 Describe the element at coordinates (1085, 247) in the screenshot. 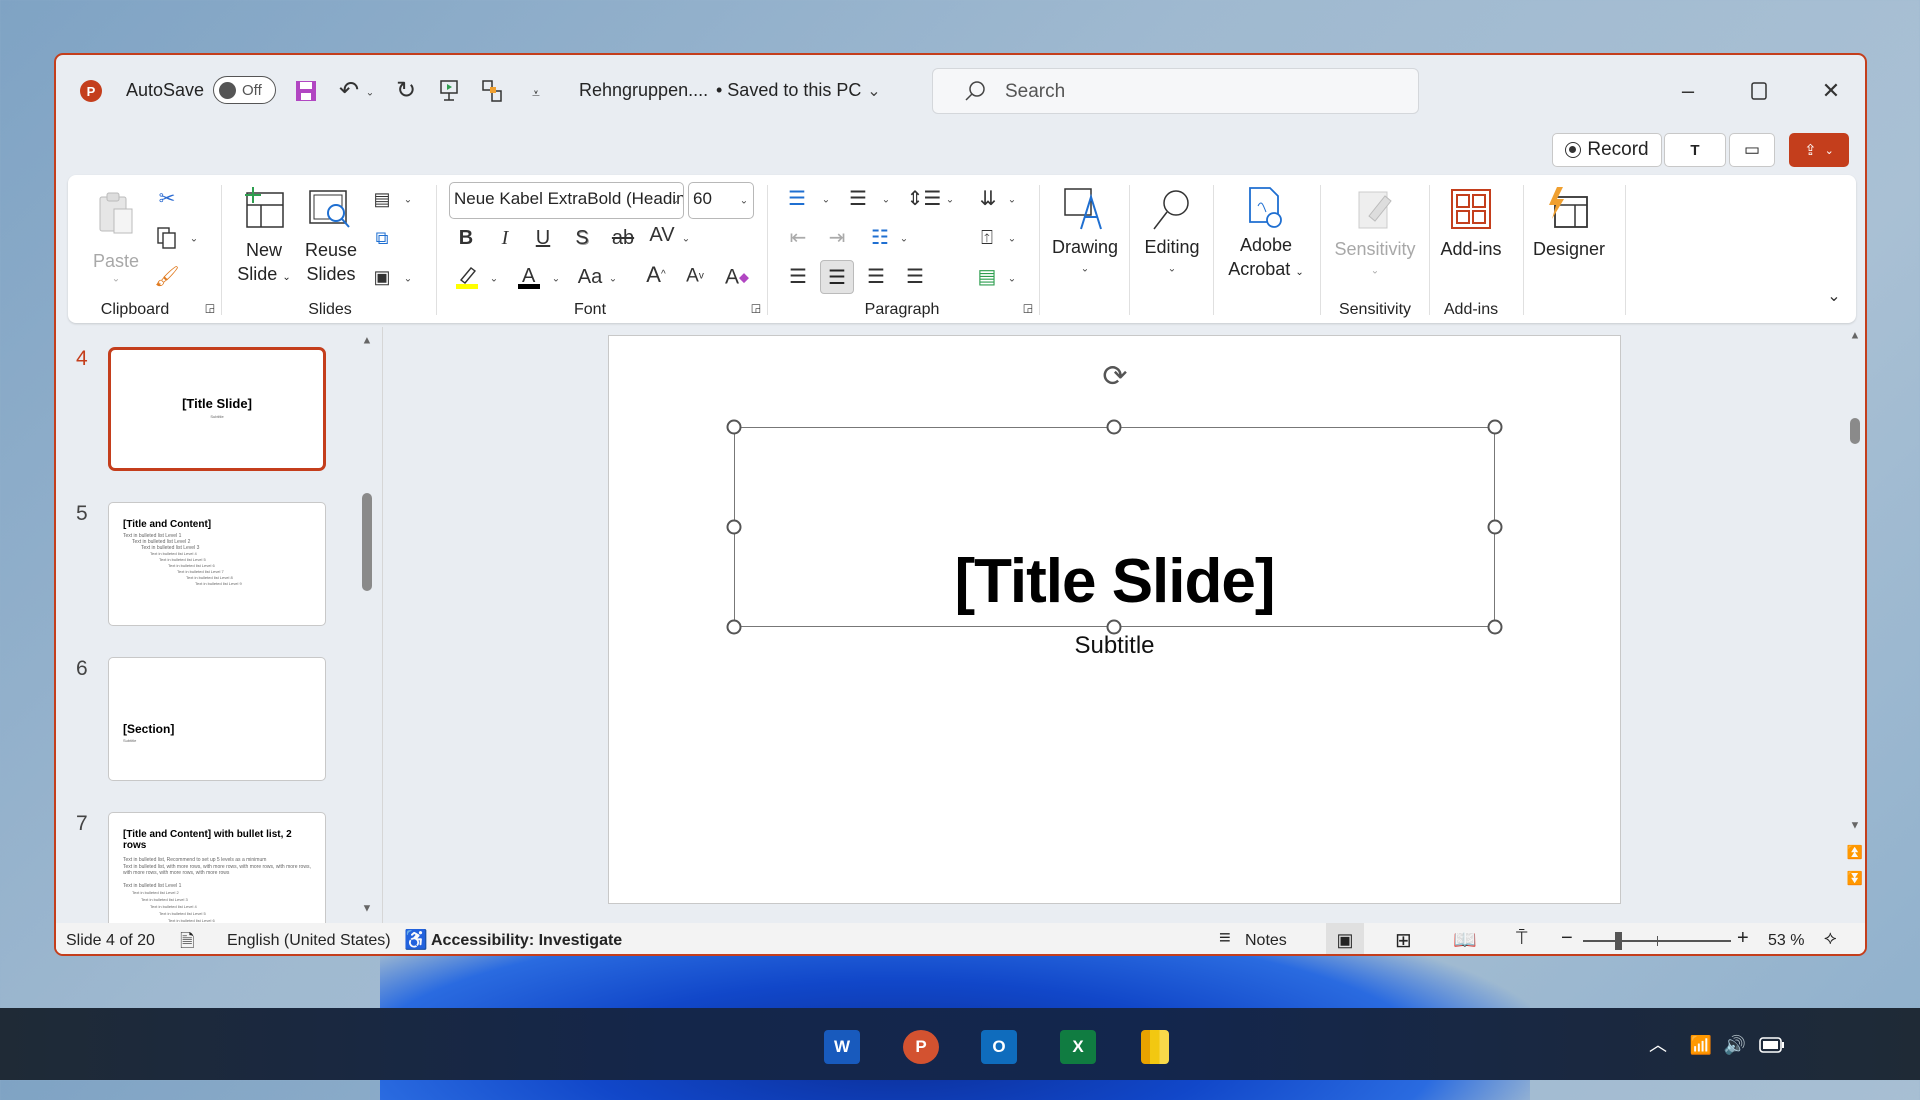

I see `drawing-button: Drawing` at that location.